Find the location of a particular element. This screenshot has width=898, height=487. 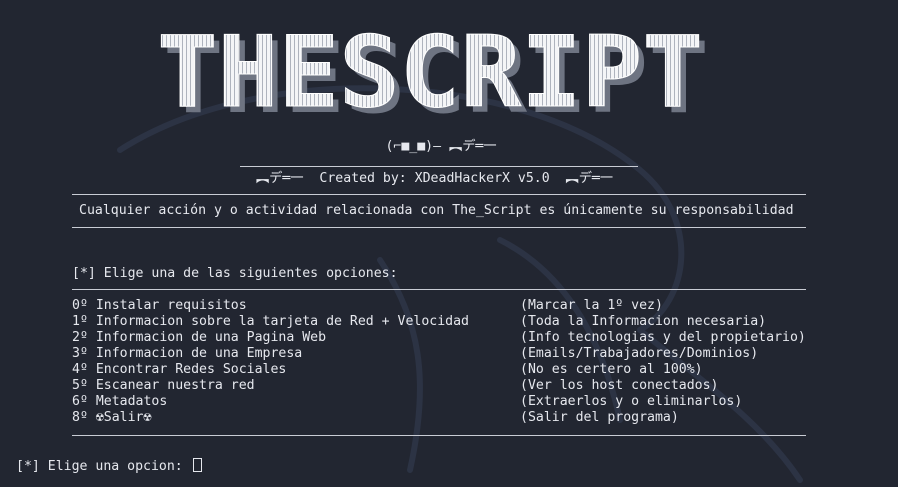

terminal-cursor is located at coordinates (197, 465).